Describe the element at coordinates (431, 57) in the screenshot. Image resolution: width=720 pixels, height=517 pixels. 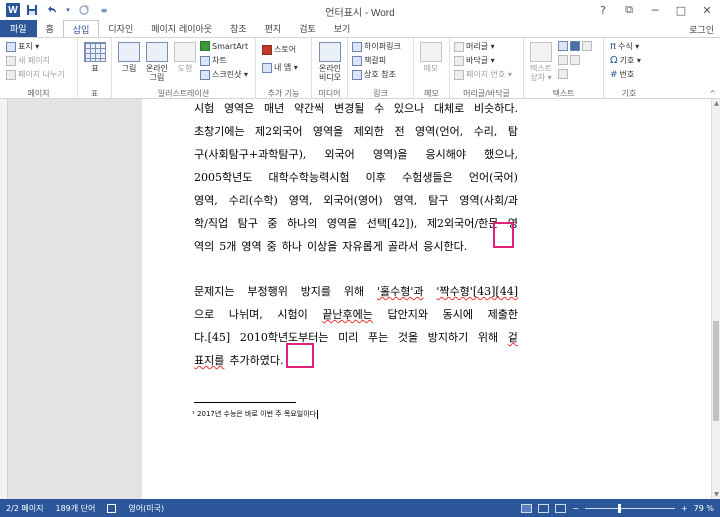
I see `comment-button: 메모` at that location.